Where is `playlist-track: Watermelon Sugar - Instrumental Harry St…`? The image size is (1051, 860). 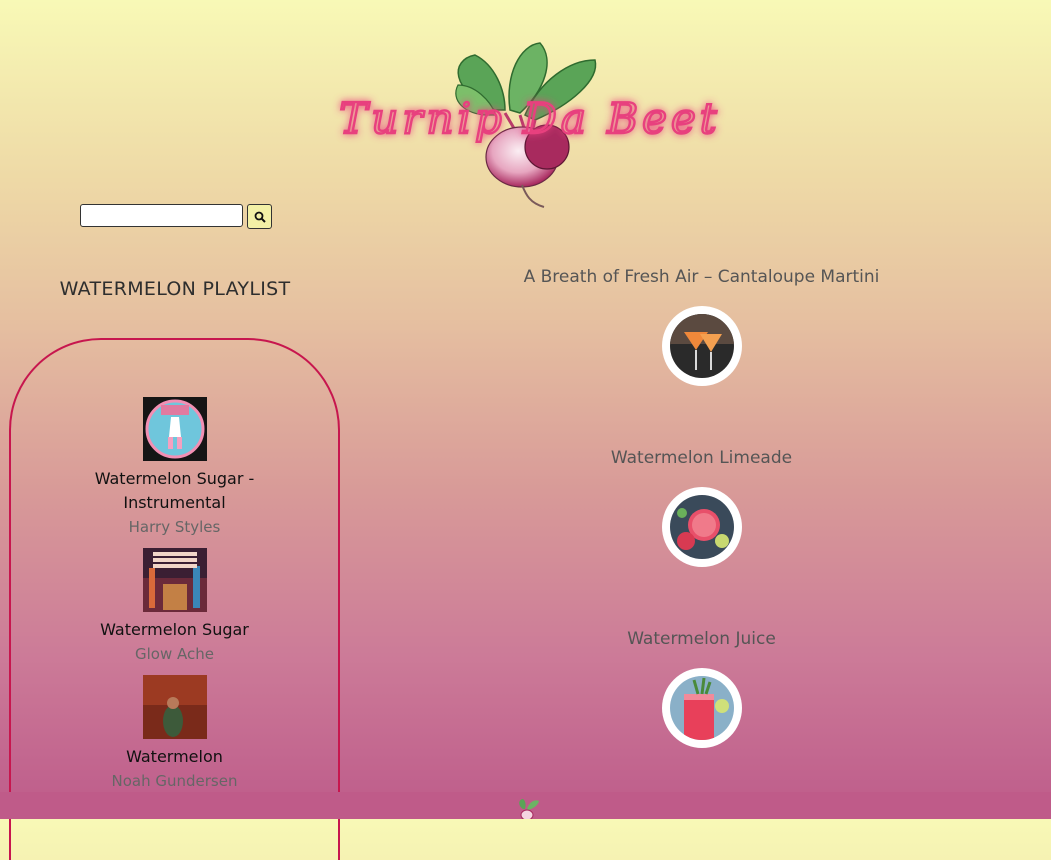
playlist-track: Watermelon Sugar - Instrumental Harry St… is located at coordinates (174, 468).